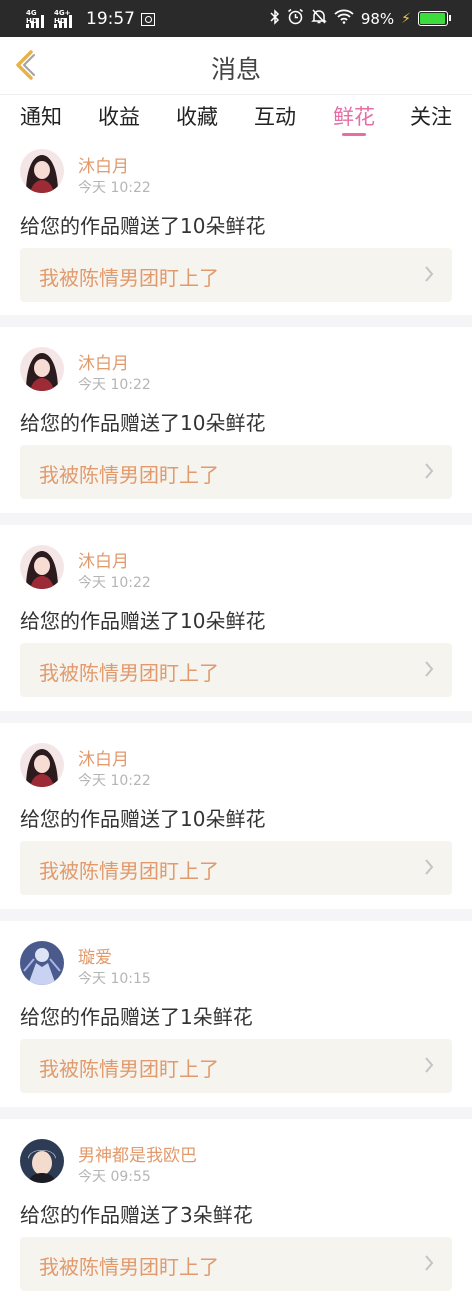  What do you see at coordinates (136, 1017) in the screenshot?
I see `message-text: 给您的作品赠送了1朵鲜花` at bounding box center [136, 1017].